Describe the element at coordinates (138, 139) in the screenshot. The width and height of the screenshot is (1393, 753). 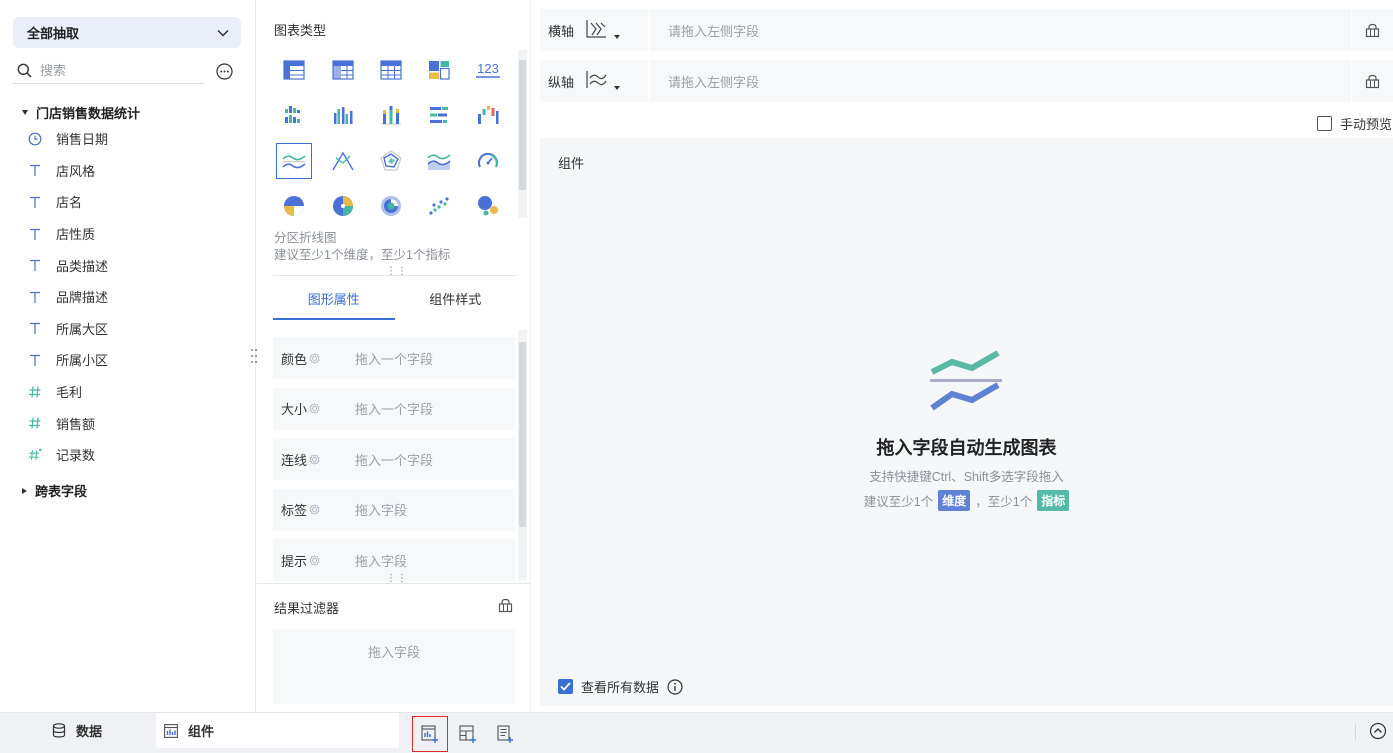
I see `field-item: 销售日期` at that location.